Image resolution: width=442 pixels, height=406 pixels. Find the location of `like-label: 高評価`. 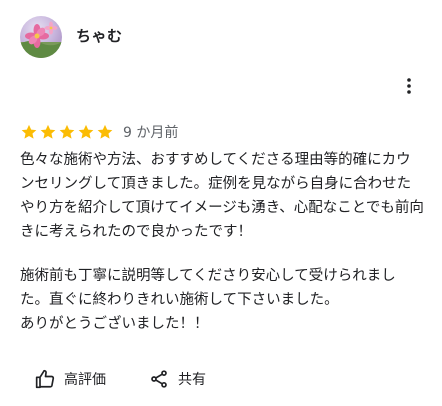

like-label: 高評価 is located at coordinates (85, 380).